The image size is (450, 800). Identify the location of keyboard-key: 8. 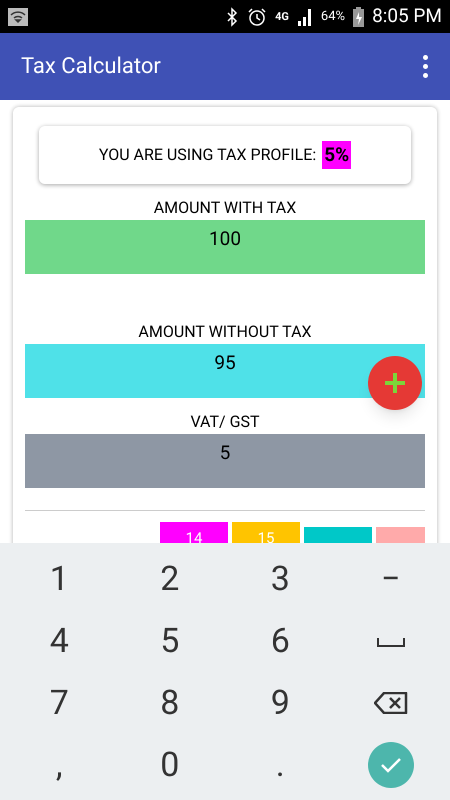
(169, 703).